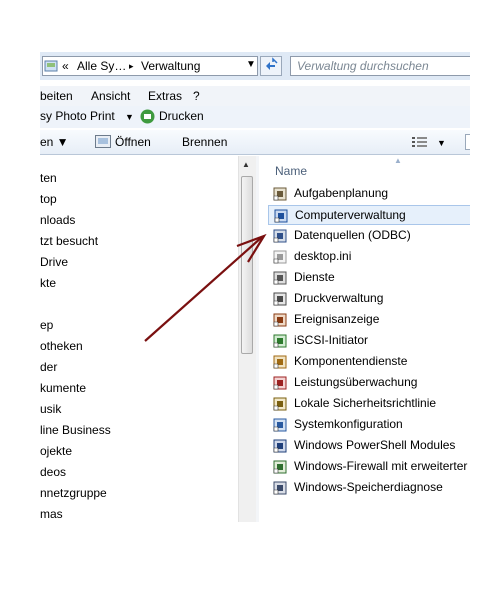 This screenshot has height=600, width=500. I want to click on odbc-icon, so click(280, 236).